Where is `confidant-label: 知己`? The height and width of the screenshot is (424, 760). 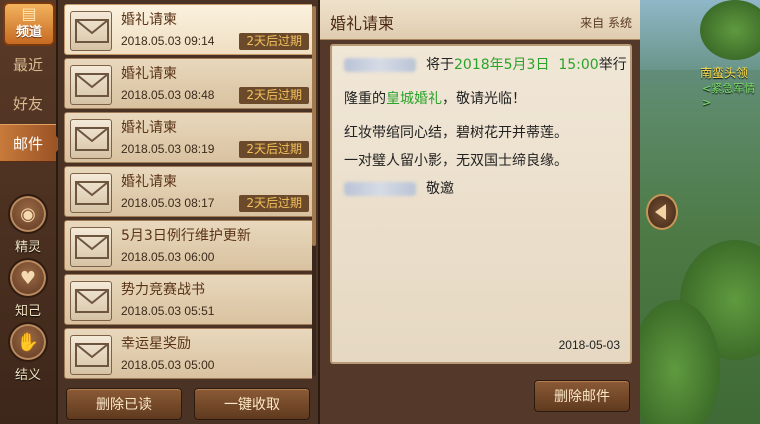 confidant-label: 知己 is located at coordinates (27, 311).